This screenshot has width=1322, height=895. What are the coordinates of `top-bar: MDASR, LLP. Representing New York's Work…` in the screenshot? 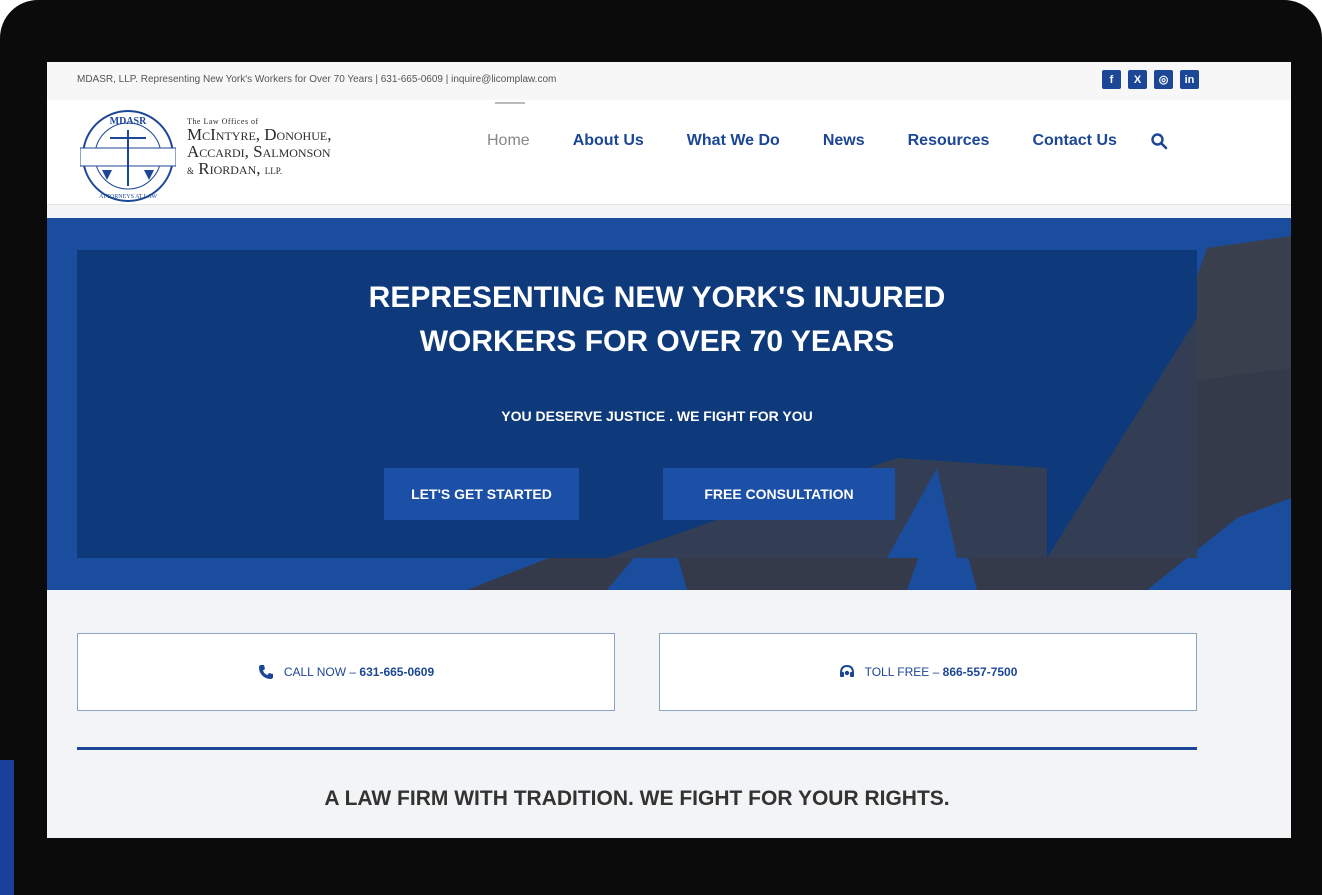 It's located at (669, 81).